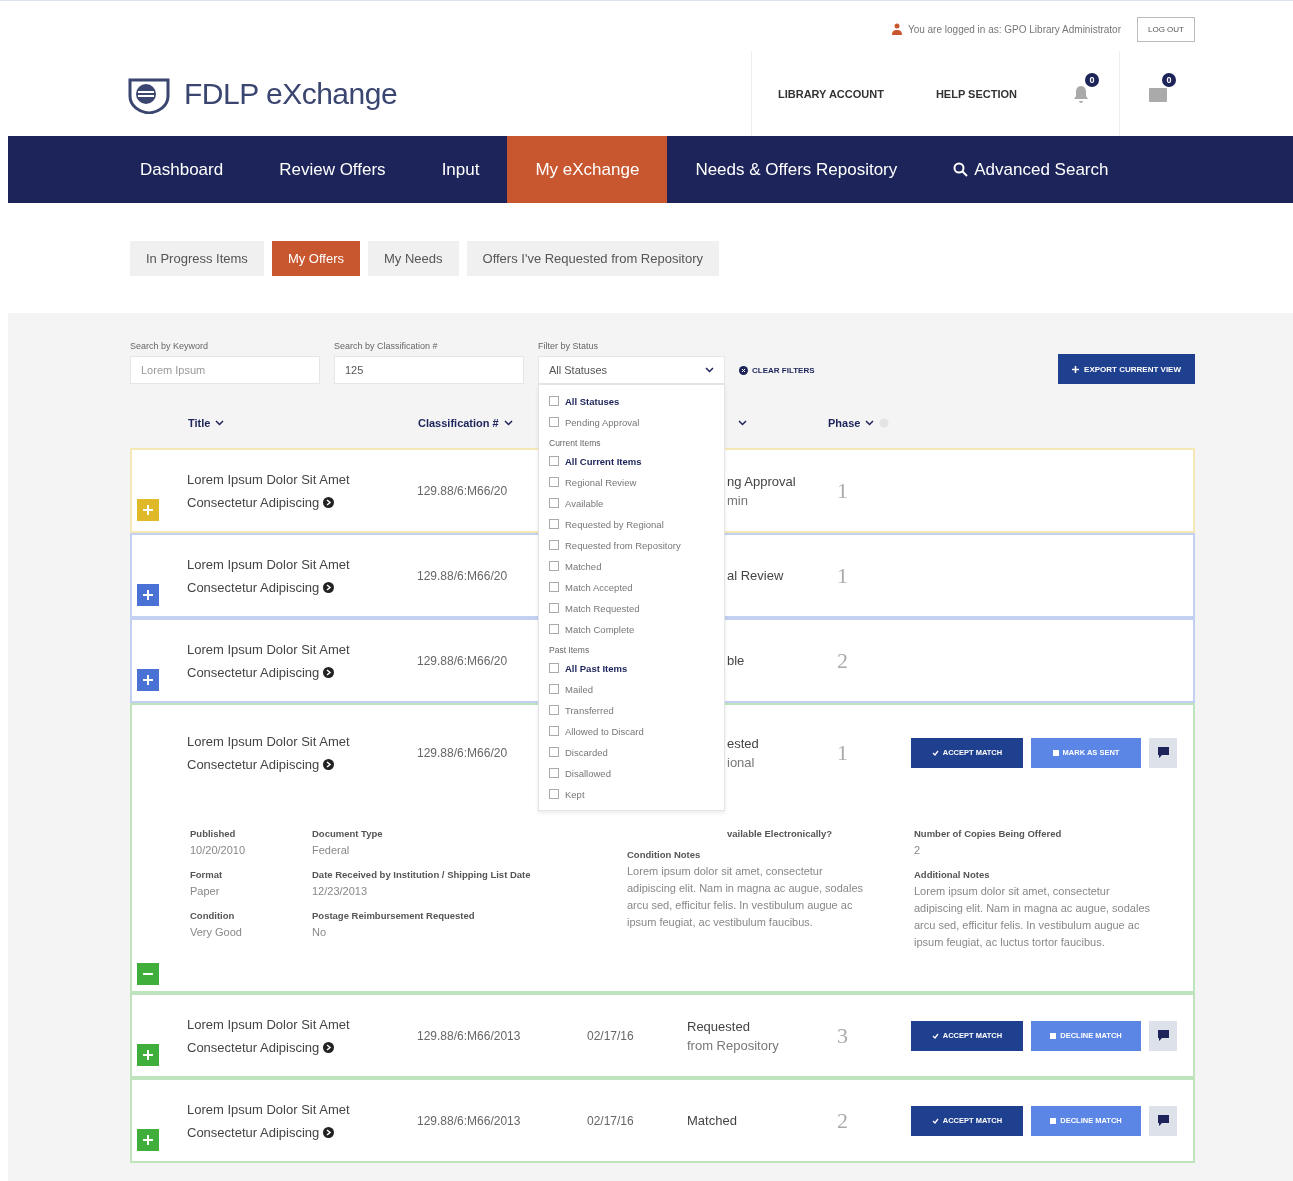 Image resolution: width=1293 pixels, height=1181 pixels. Describe the element at coordinates (197, 258) in the screenshot. I see `sub-tab: In Progress Items` at that location.